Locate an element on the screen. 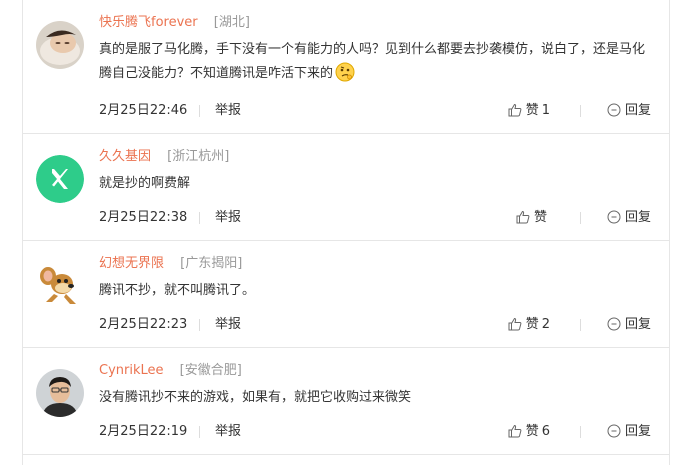 Image resolution: width=694 pixels, height=465 pixels. timestamp: 2月25日22:19 is located at coordinates (143, 431).